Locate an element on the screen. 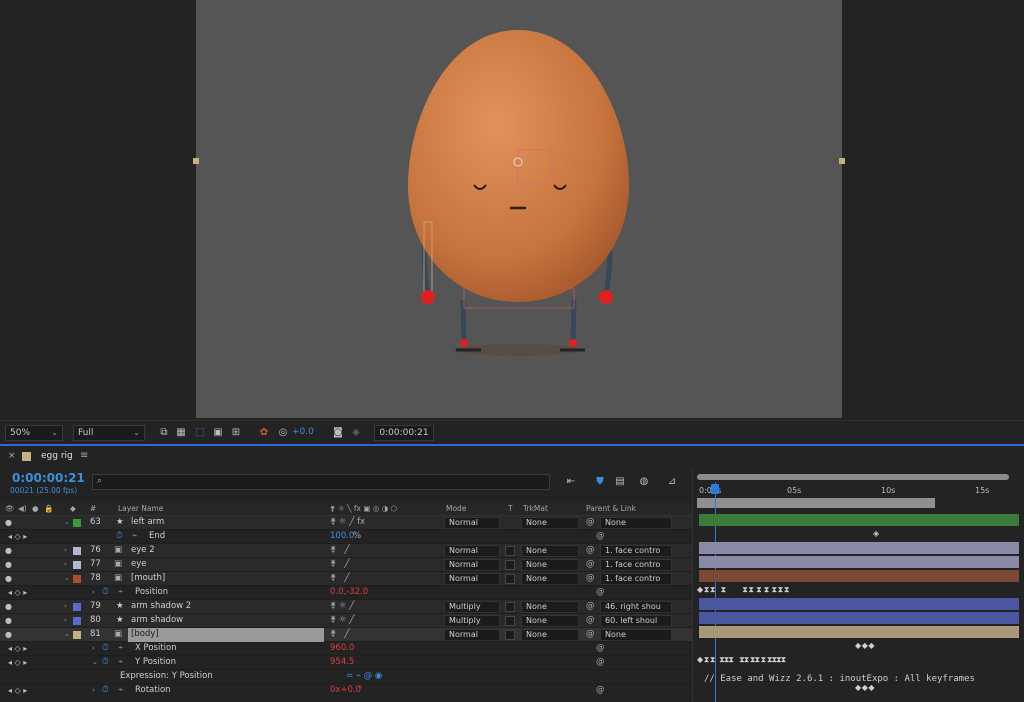 The width and height of the screenshot is (1024, 702). keyframe-icon: ◈ is located at coordinates (876, 533).